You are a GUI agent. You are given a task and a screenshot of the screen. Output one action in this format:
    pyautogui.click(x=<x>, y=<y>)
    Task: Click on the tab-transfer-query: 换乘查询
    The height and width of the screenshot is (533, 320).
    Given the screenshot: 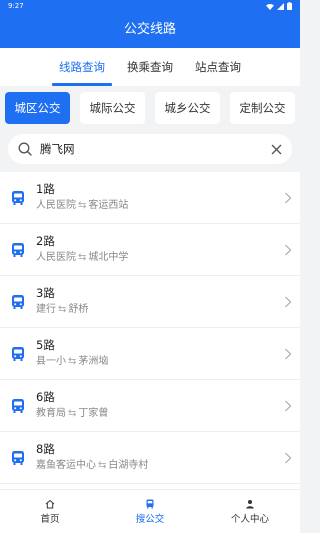 What is the action you would take?
    pyautogui.click(x=150, y=67)
    